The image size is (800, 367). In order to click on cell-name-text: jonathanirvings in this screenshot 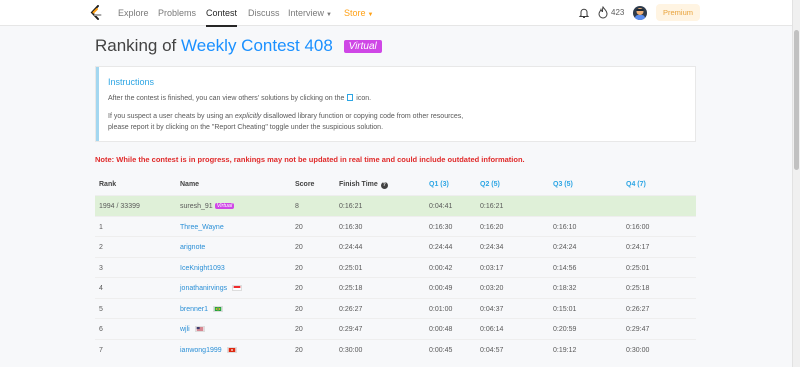, I will do `click(204, 288)`.